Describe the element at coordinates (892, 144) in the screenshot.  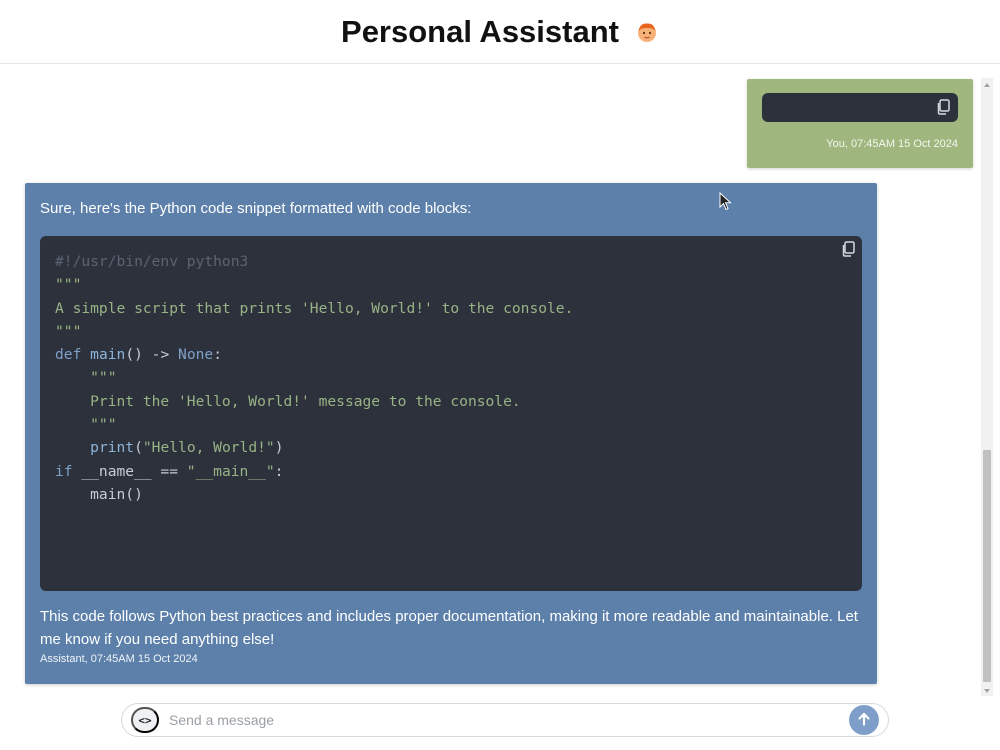
I see `user-timestamp: You, 07:45AM 15 Oct 2024` at that location.